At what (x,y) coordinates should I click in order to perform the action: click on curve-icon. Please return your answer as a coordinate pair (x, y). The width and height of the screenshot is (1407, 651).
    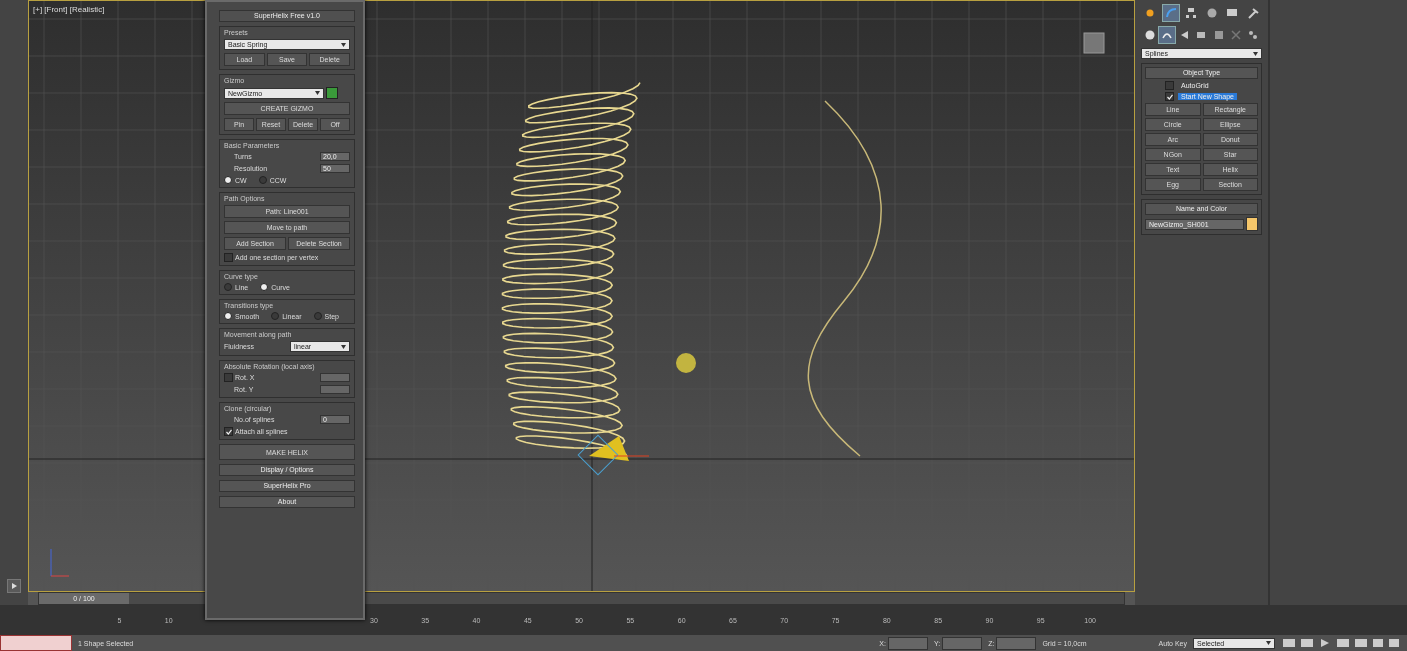
    Looking at the image, I should click on (1170, 13).